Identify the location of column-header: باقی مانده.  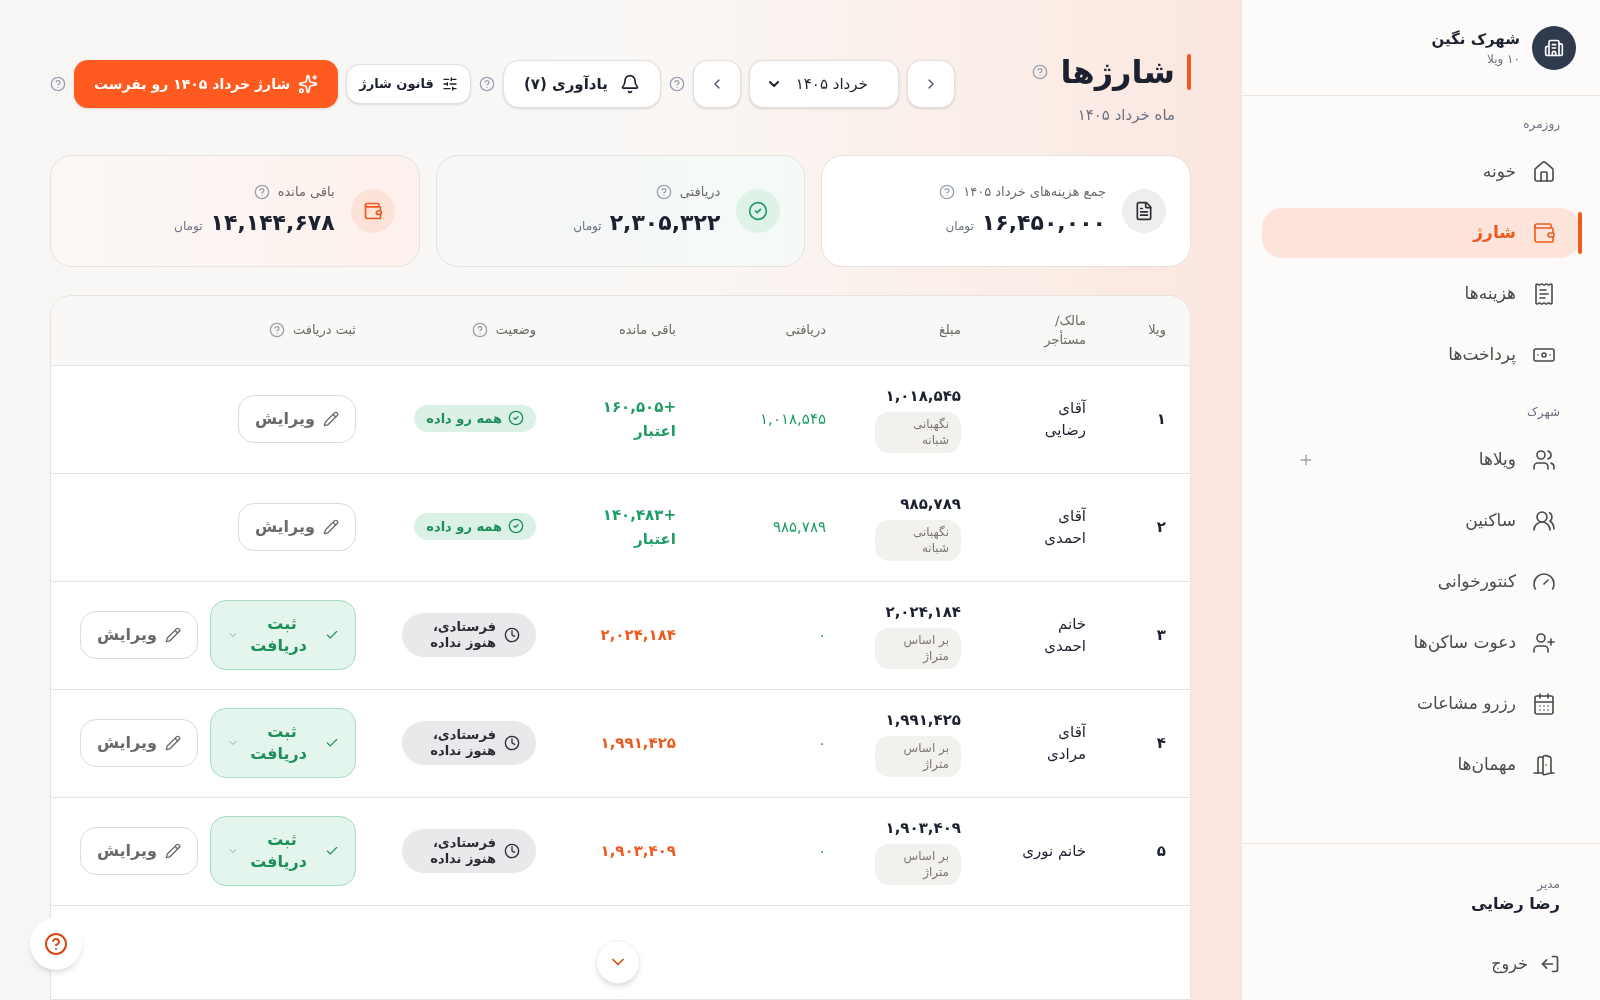
(647, 330).